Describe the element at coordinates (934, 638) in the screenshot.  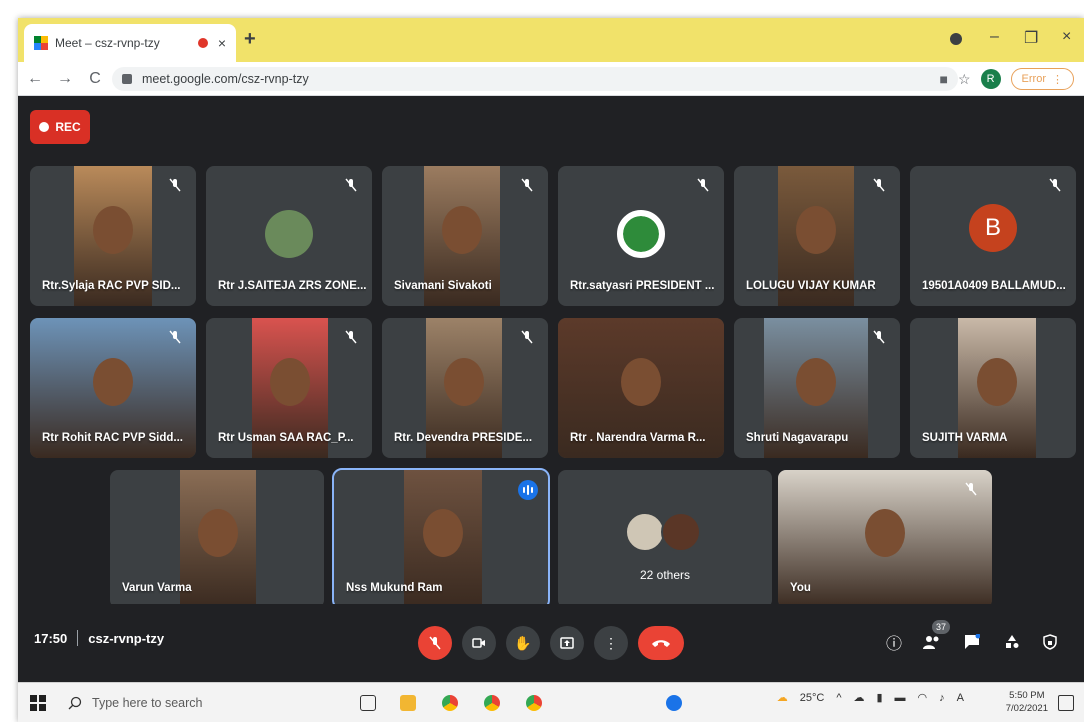
I see `people-button: 37` at that location.